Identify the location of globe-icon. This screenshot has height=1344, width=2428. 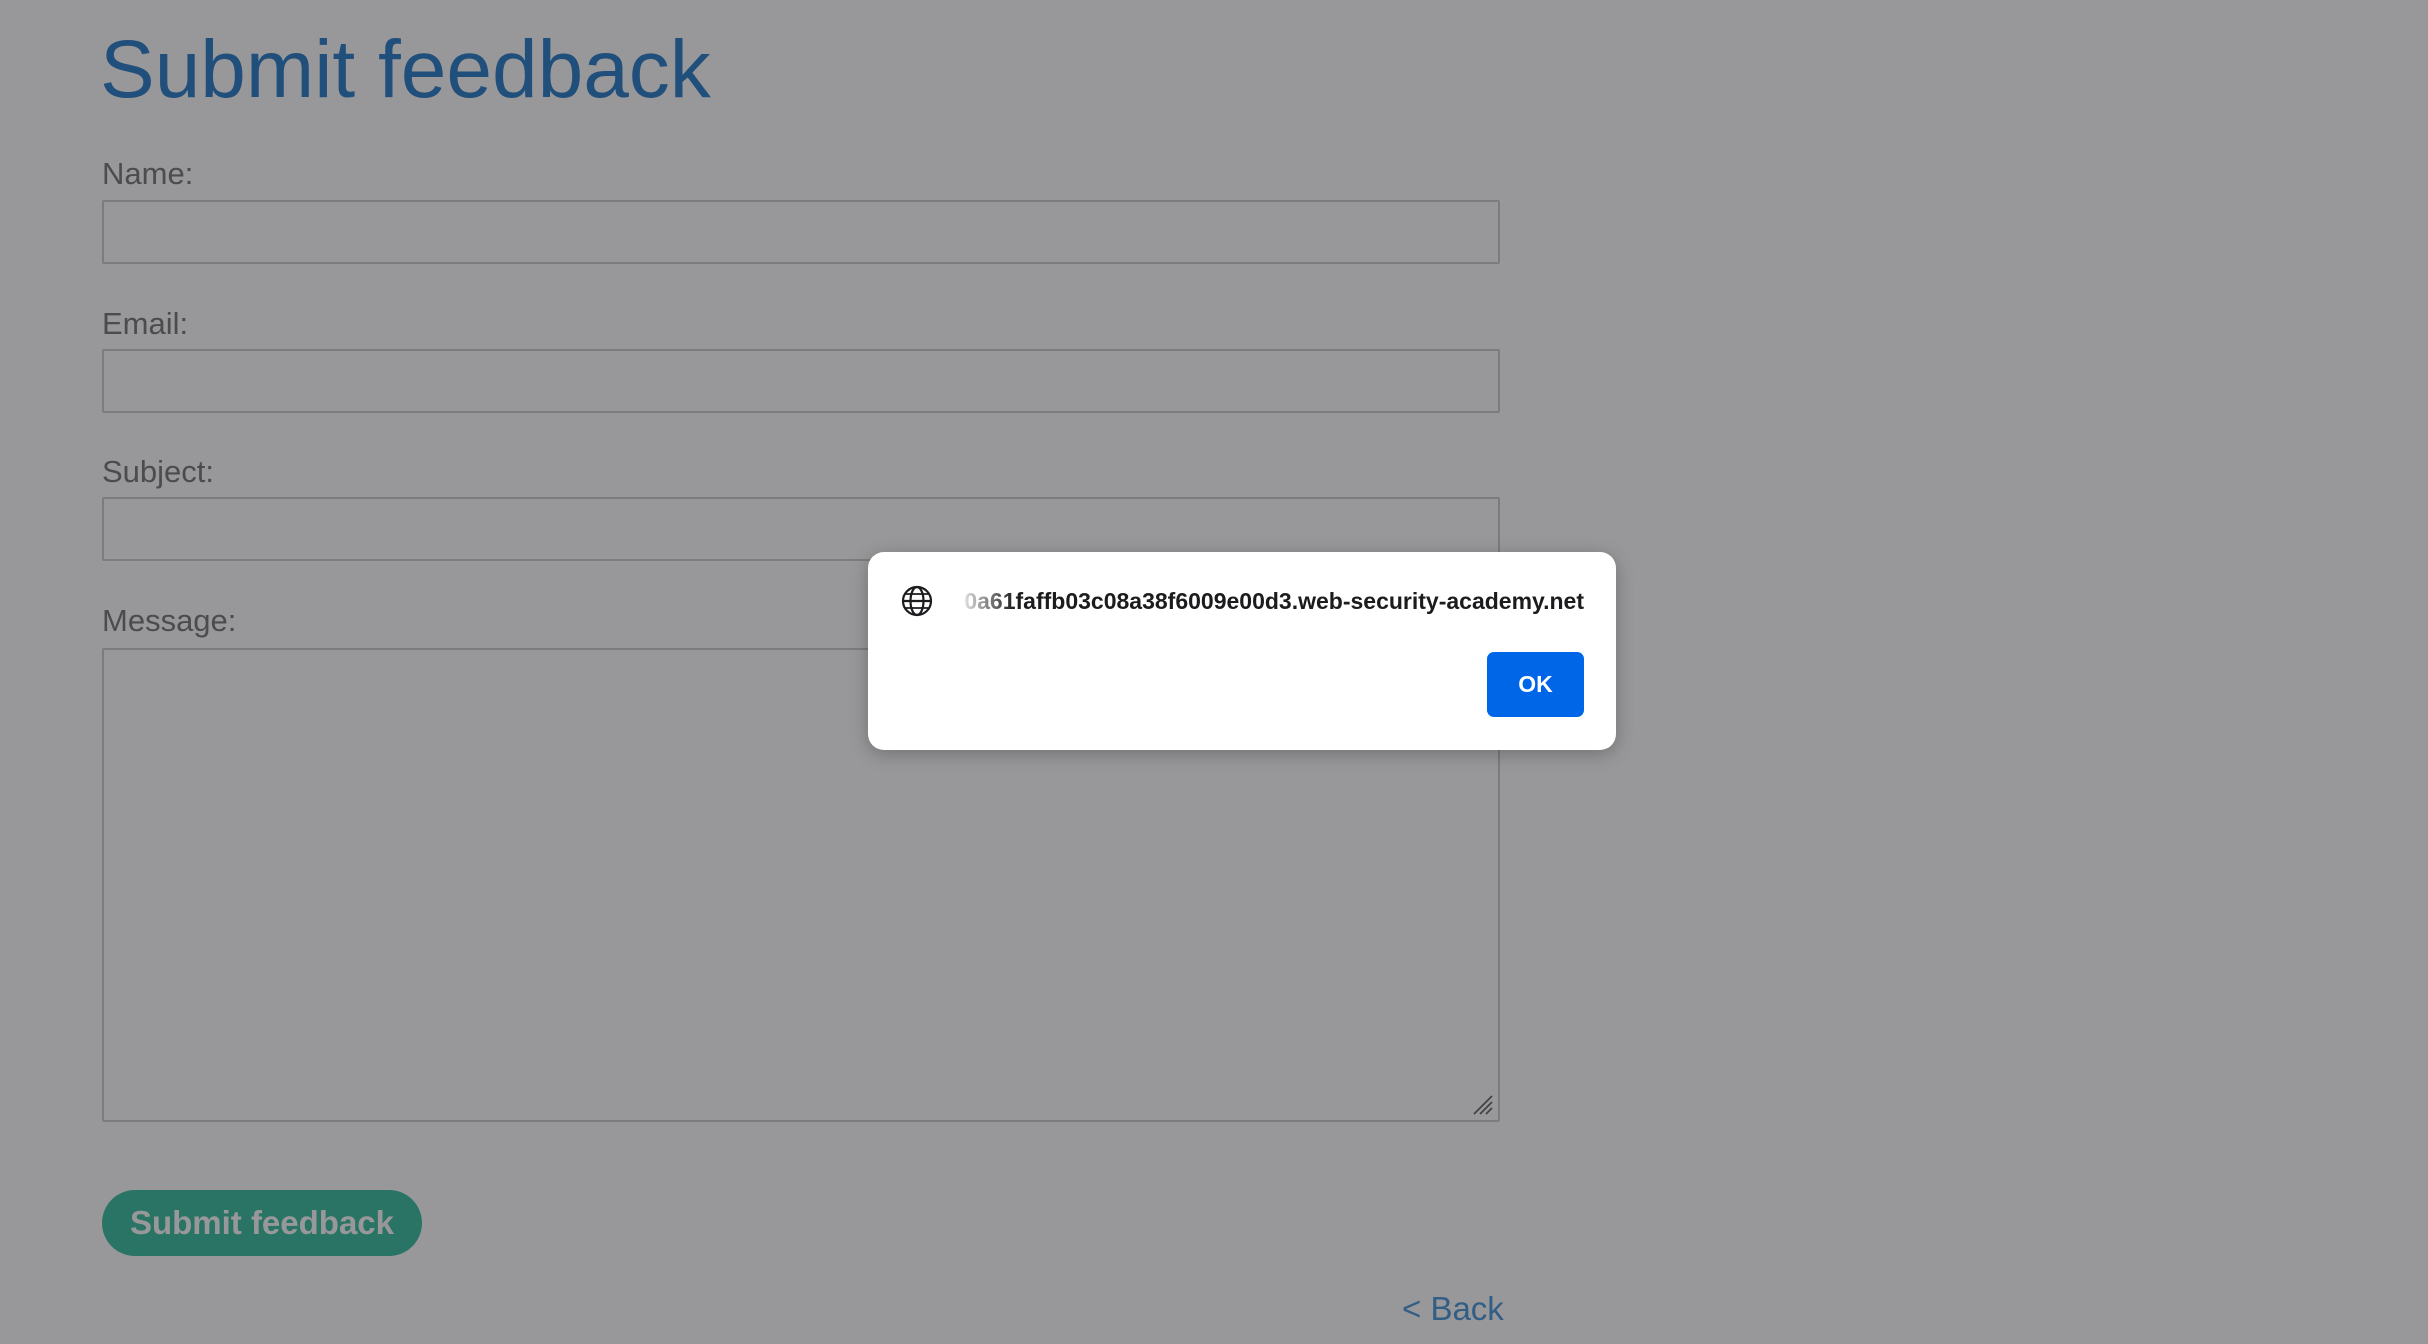
(917, 601).